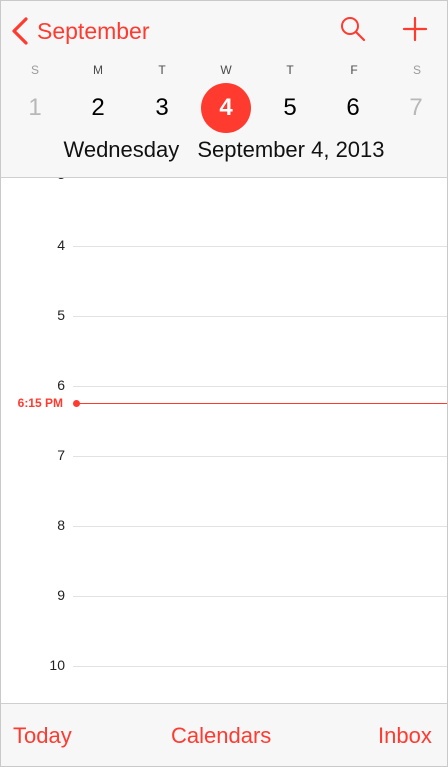  Describe the element at coordinates (34, 70) in the screenshot. I see `weekday-sunday: S` at that location.